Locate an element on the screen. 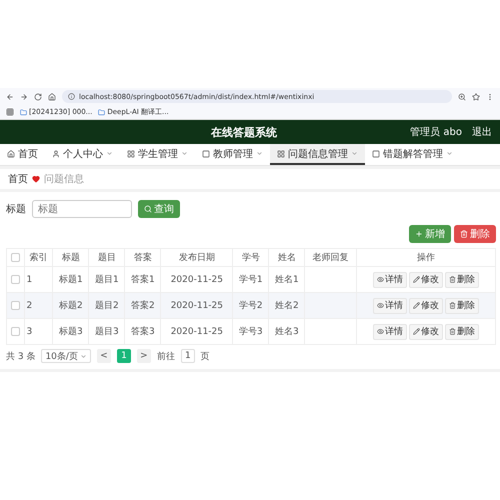 The height and width of the screenshot is (500, 500). table-cell: 学号3 is located at coordinates (250, 331).